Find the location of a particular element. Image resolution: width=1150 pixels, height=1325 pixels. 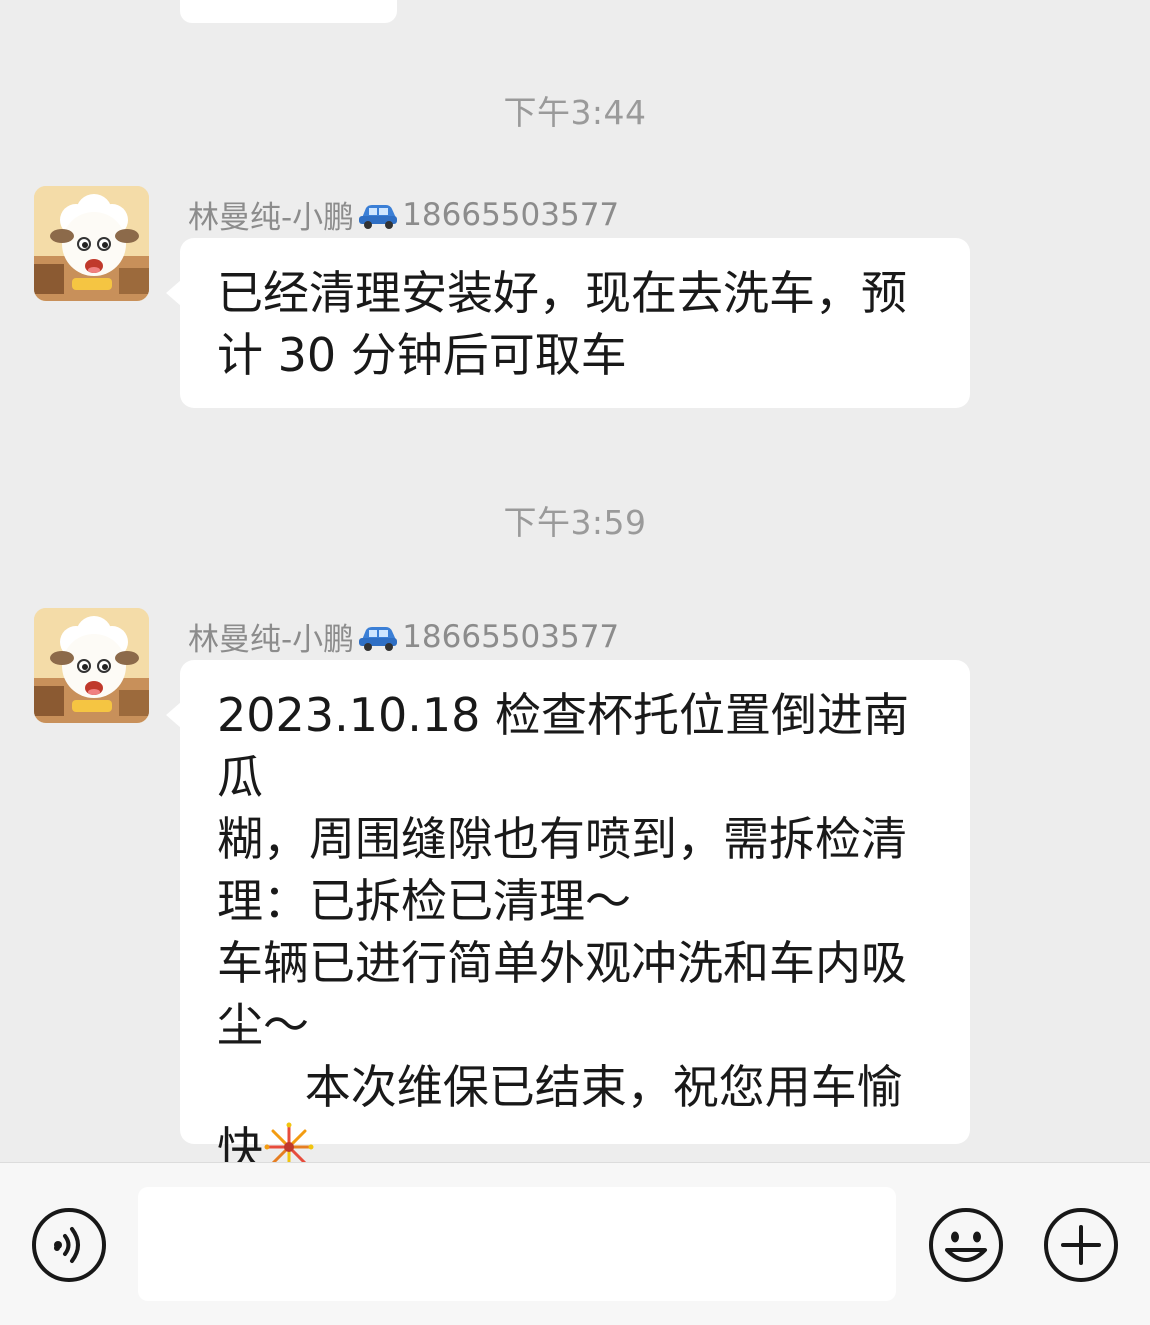

input-bar is located at coordinates (575, 1243).